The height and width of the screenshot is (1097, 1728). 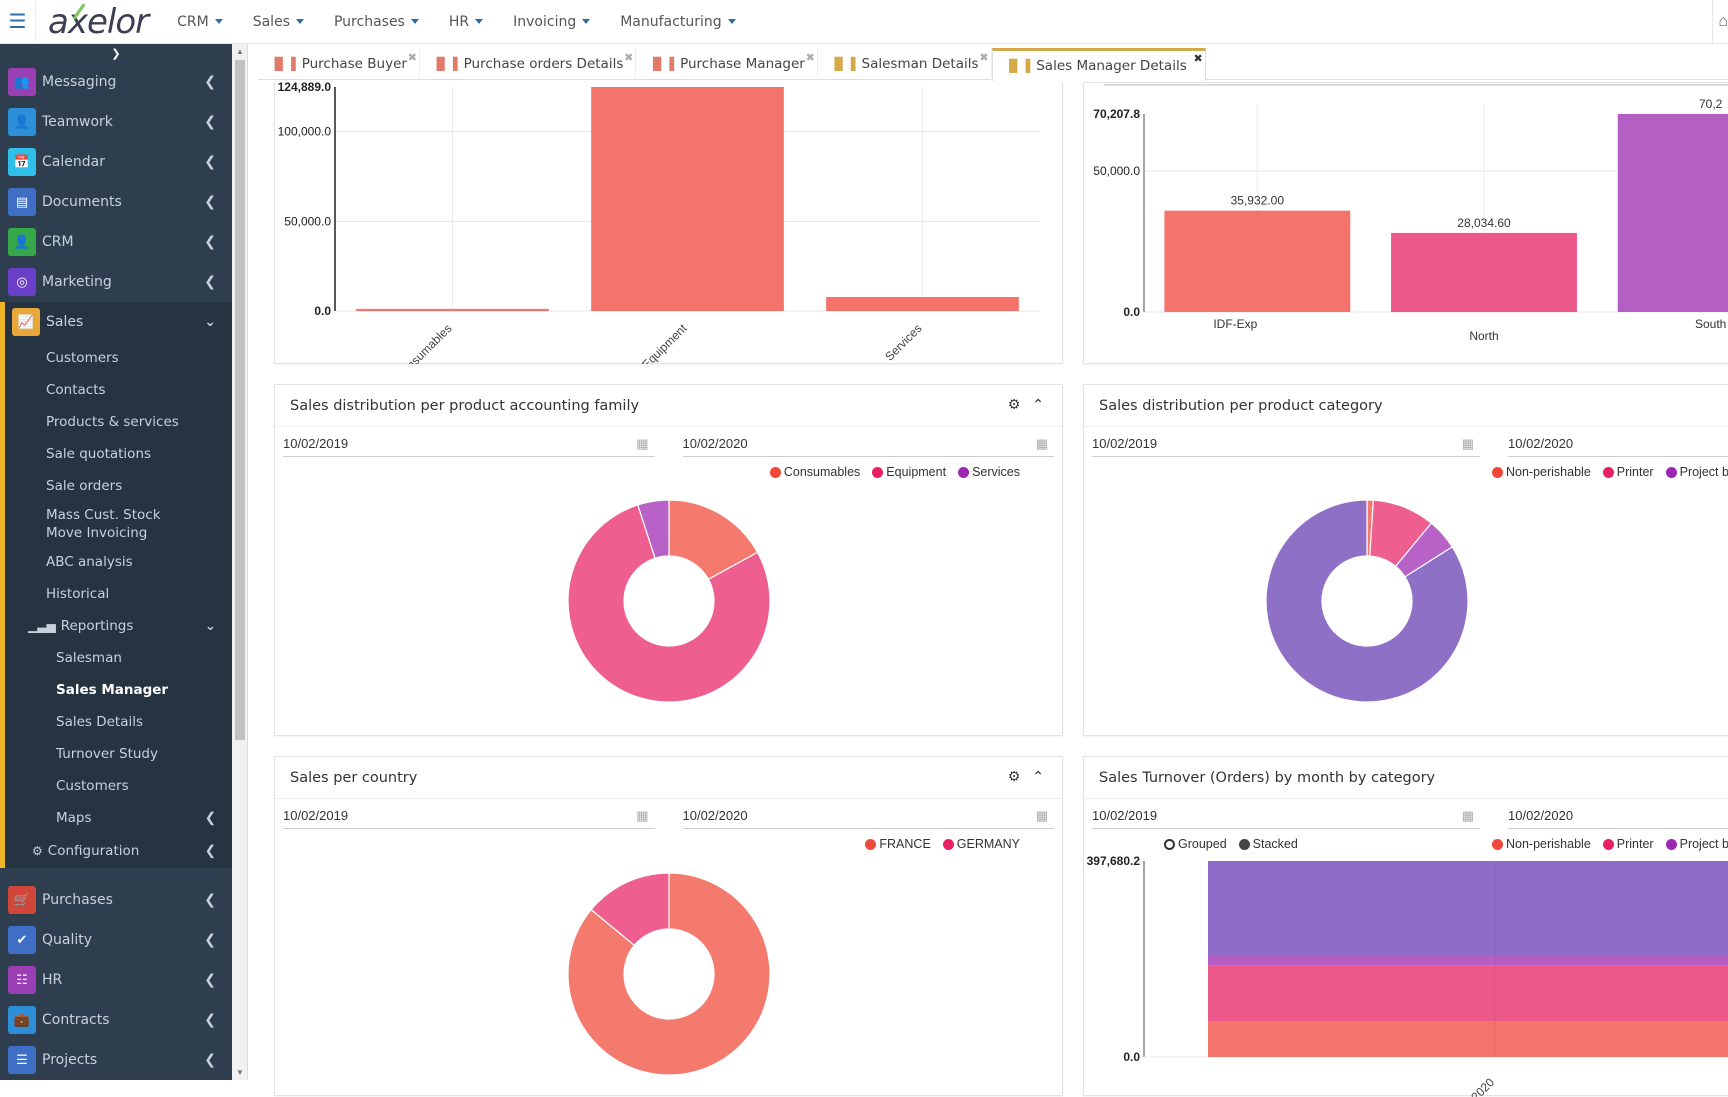 What do you see at coordinates (98, 22) in the screenshot?
I see `app-logo: axelor` at bounding box center [98, 22].